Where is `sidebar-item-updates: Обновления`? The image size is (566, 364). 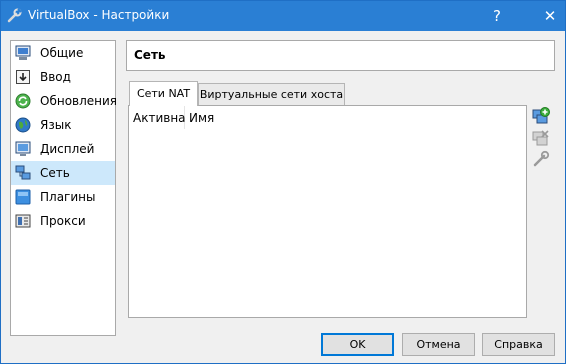 sidebar-item-updates: Обновления is located at coordinates (64, 101).